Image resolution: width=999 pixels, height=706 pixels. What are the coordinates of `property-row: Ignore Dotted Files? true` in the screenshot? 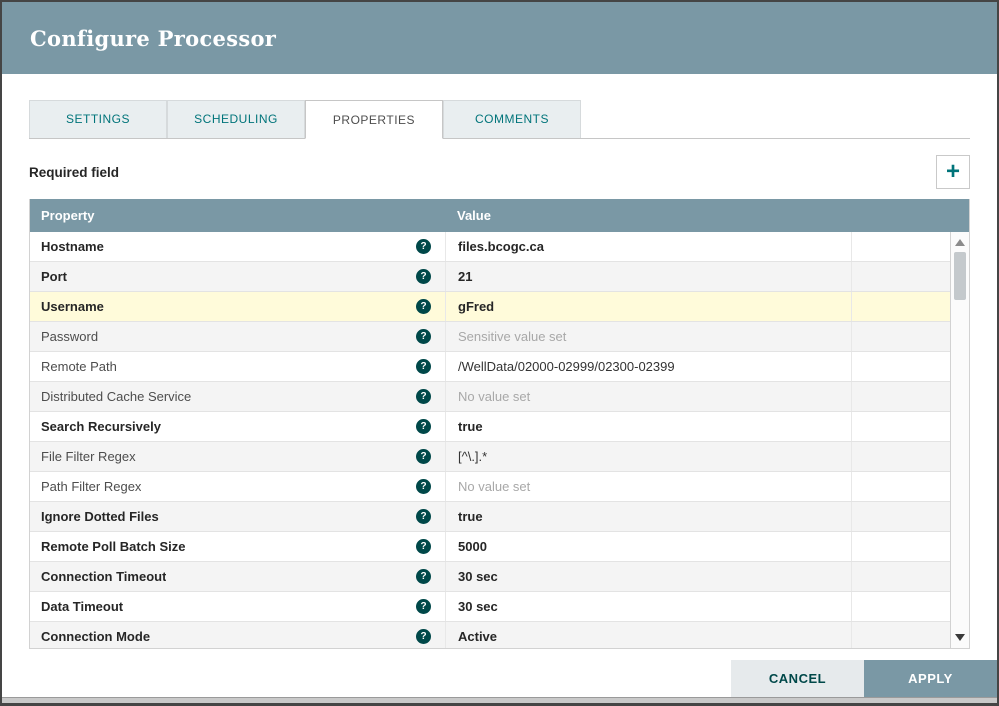 It's located at (490, 517).